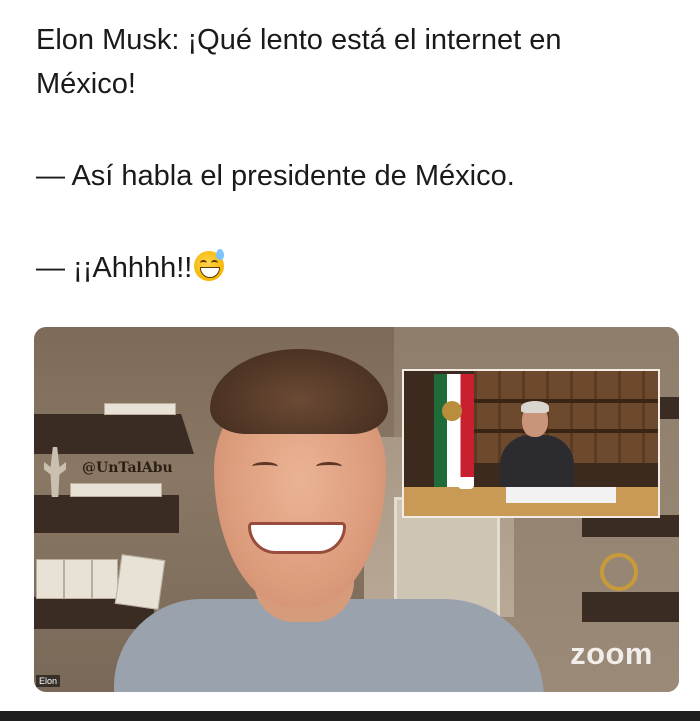 Image resolution: width=700 pixels, height=721 pixels. What do you see at coordinates (86, 84) in the screenshot?
I see `caption-line-2: México!` at bounding box center [86, 84].